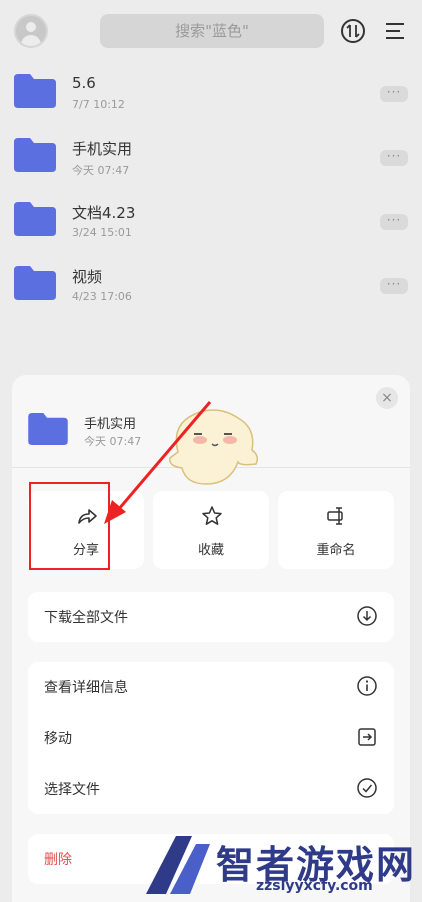 Image resolution: width=422 pixels, height=902 pixels. Describe the element at coordinates (211, 687) in the screenshot. I see `details-row: 查看详细信息` at that location.